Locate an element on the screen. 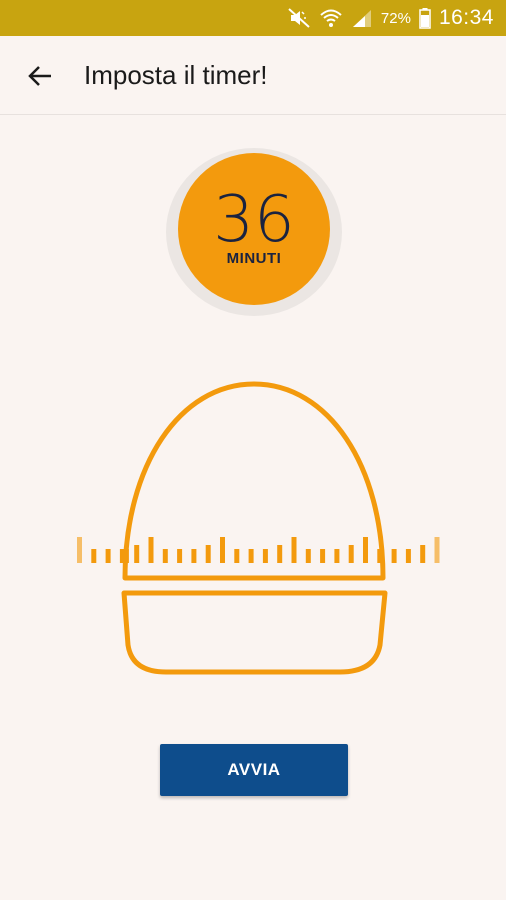  arrow-left-icon is located at coordinates (39, 76).